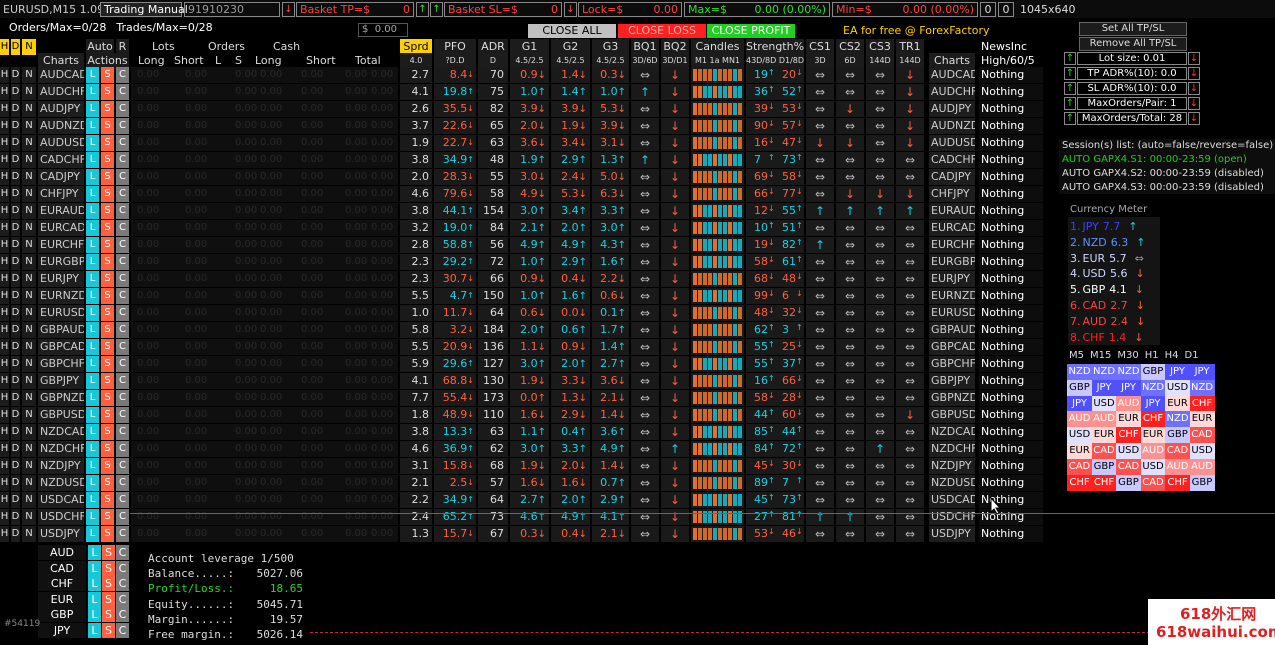 The width and height of the screenshot is (1275, 645). I want to click on pair-chart-button: USDJPY, so click(61, 534).